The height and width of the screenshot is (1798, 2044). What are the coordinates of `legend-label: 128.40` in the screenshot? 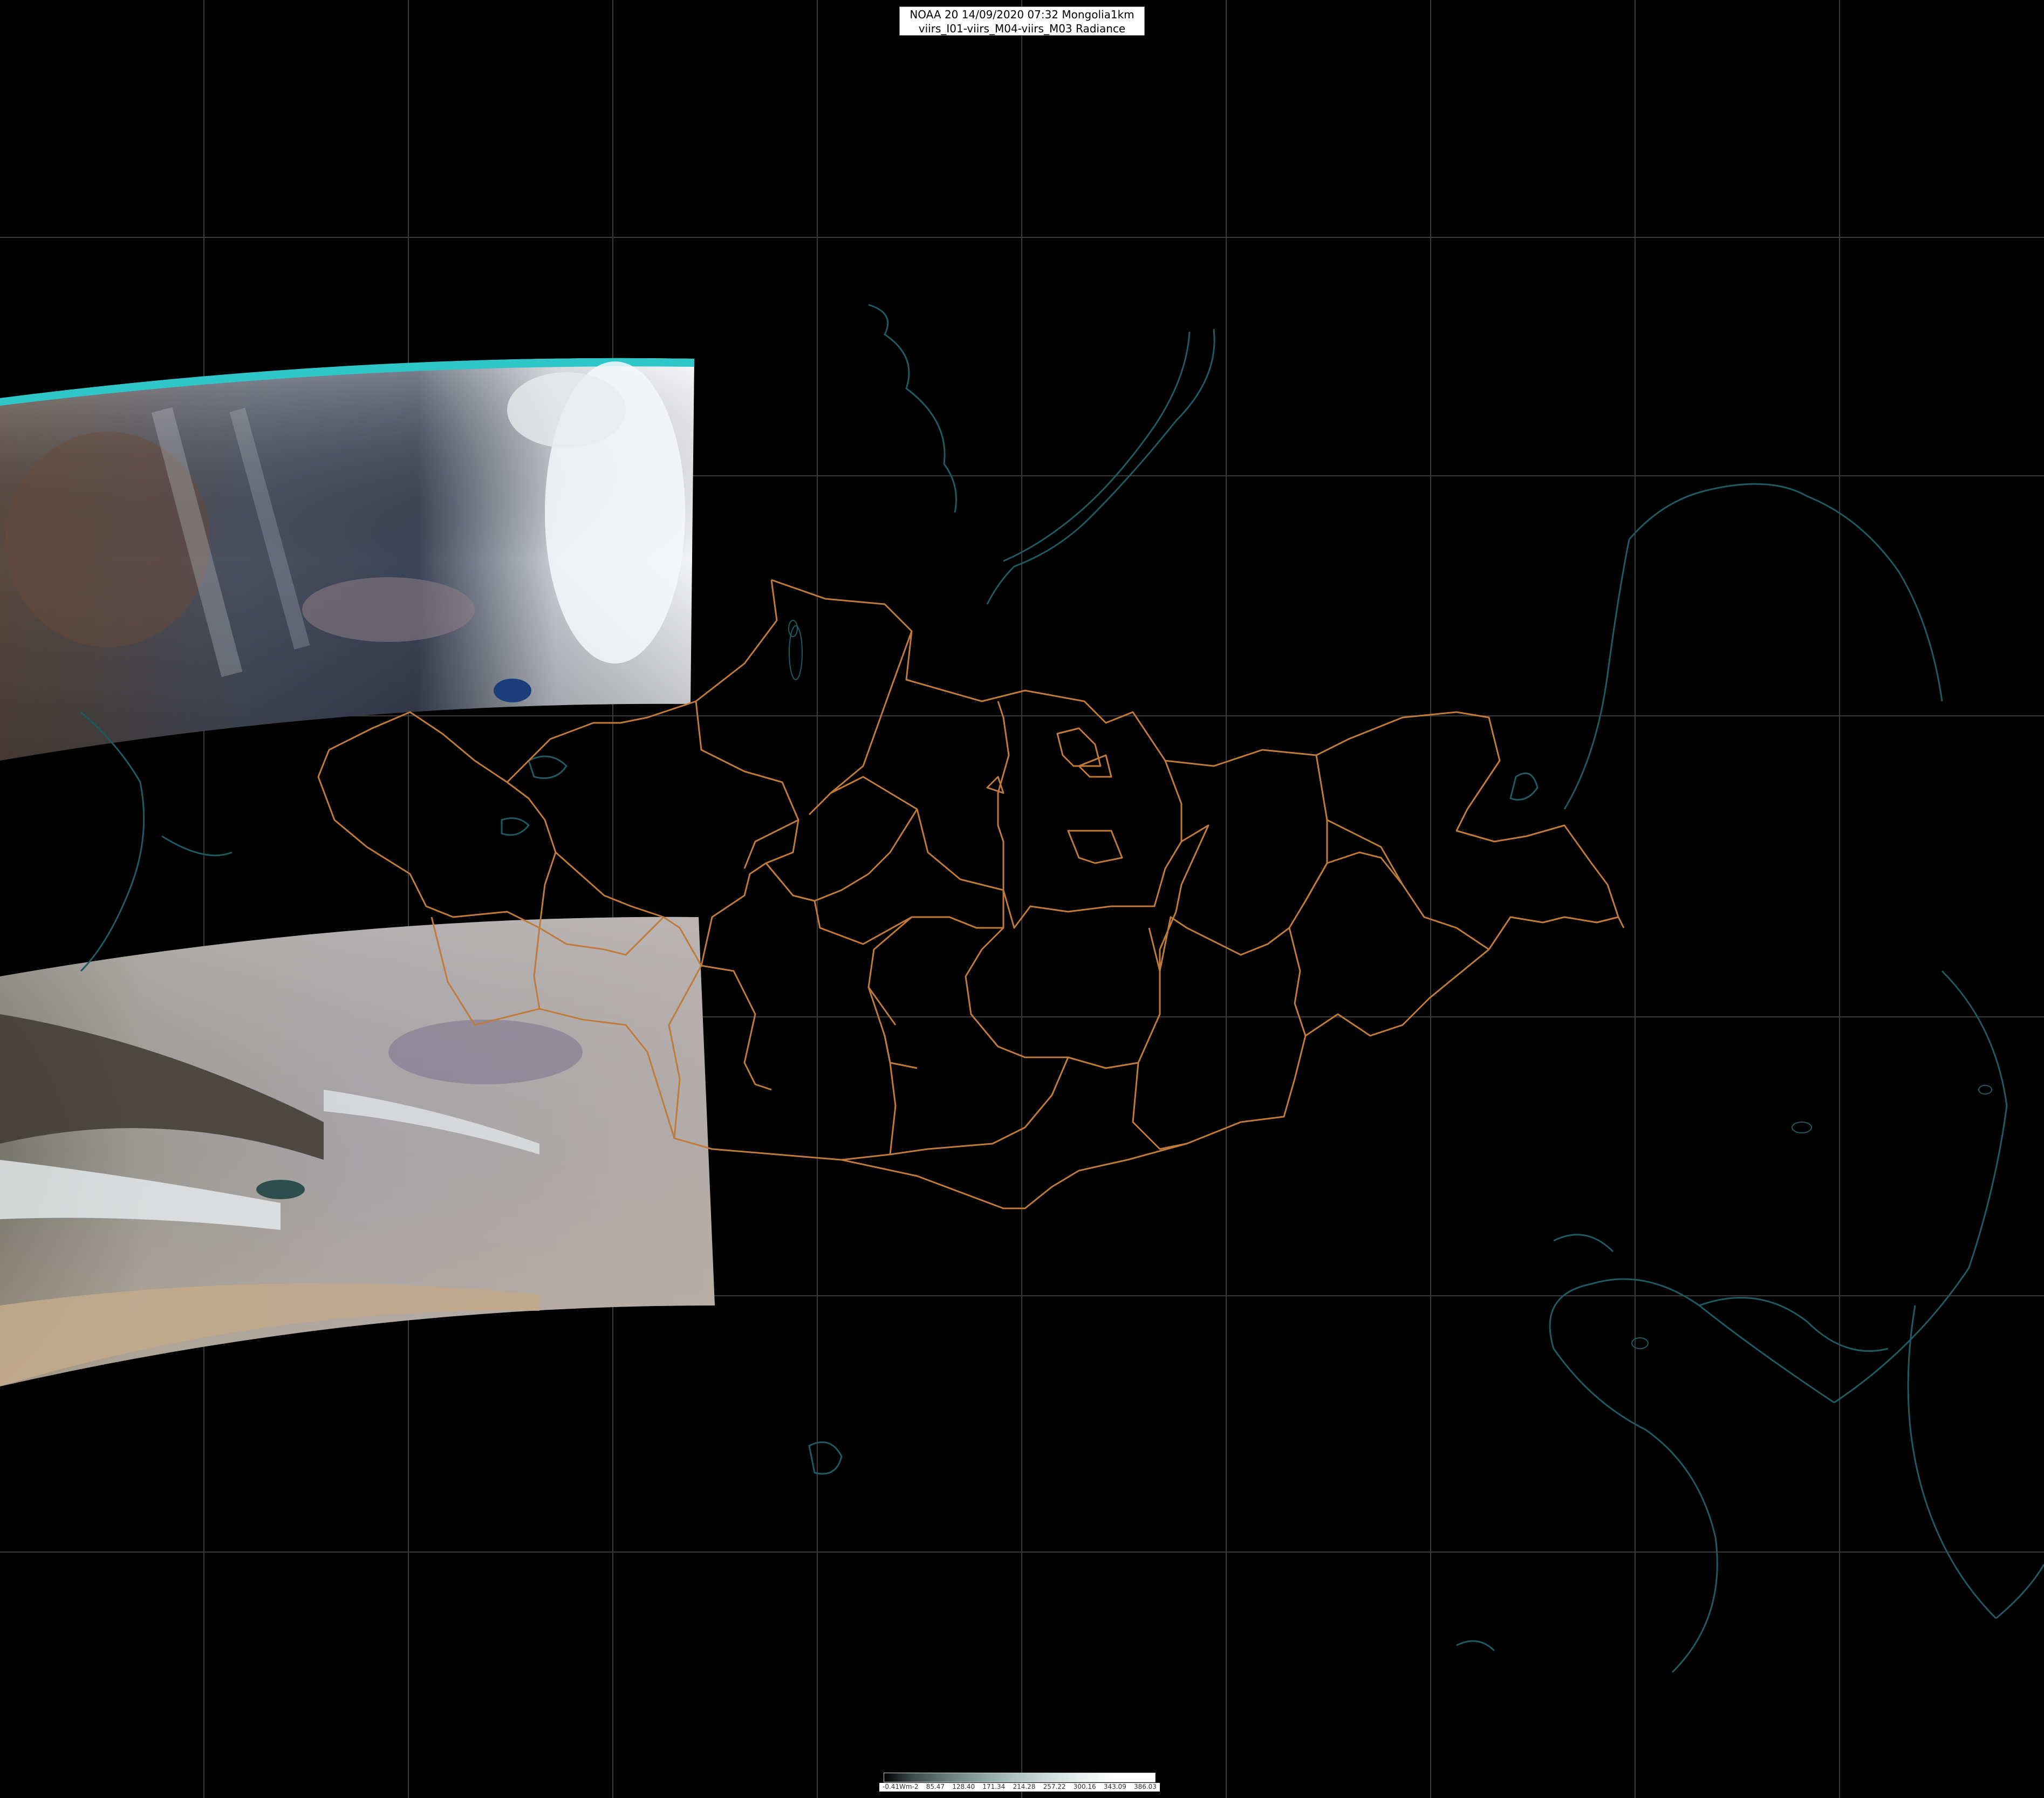 It's located at (963, 1786).